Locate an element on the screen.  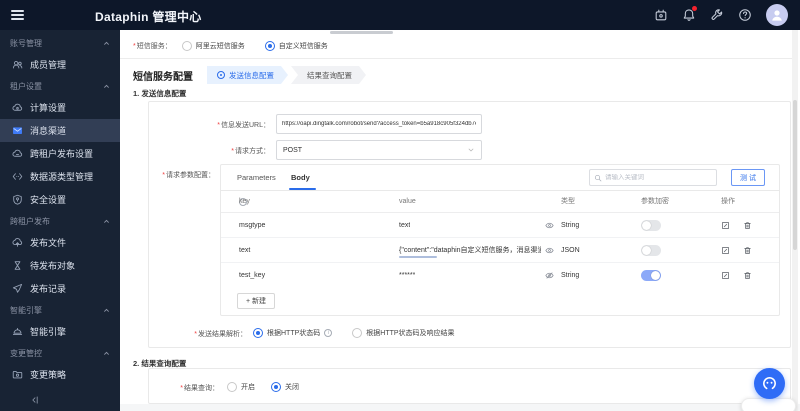
step-active-icon is located at coordinates (221, 75).